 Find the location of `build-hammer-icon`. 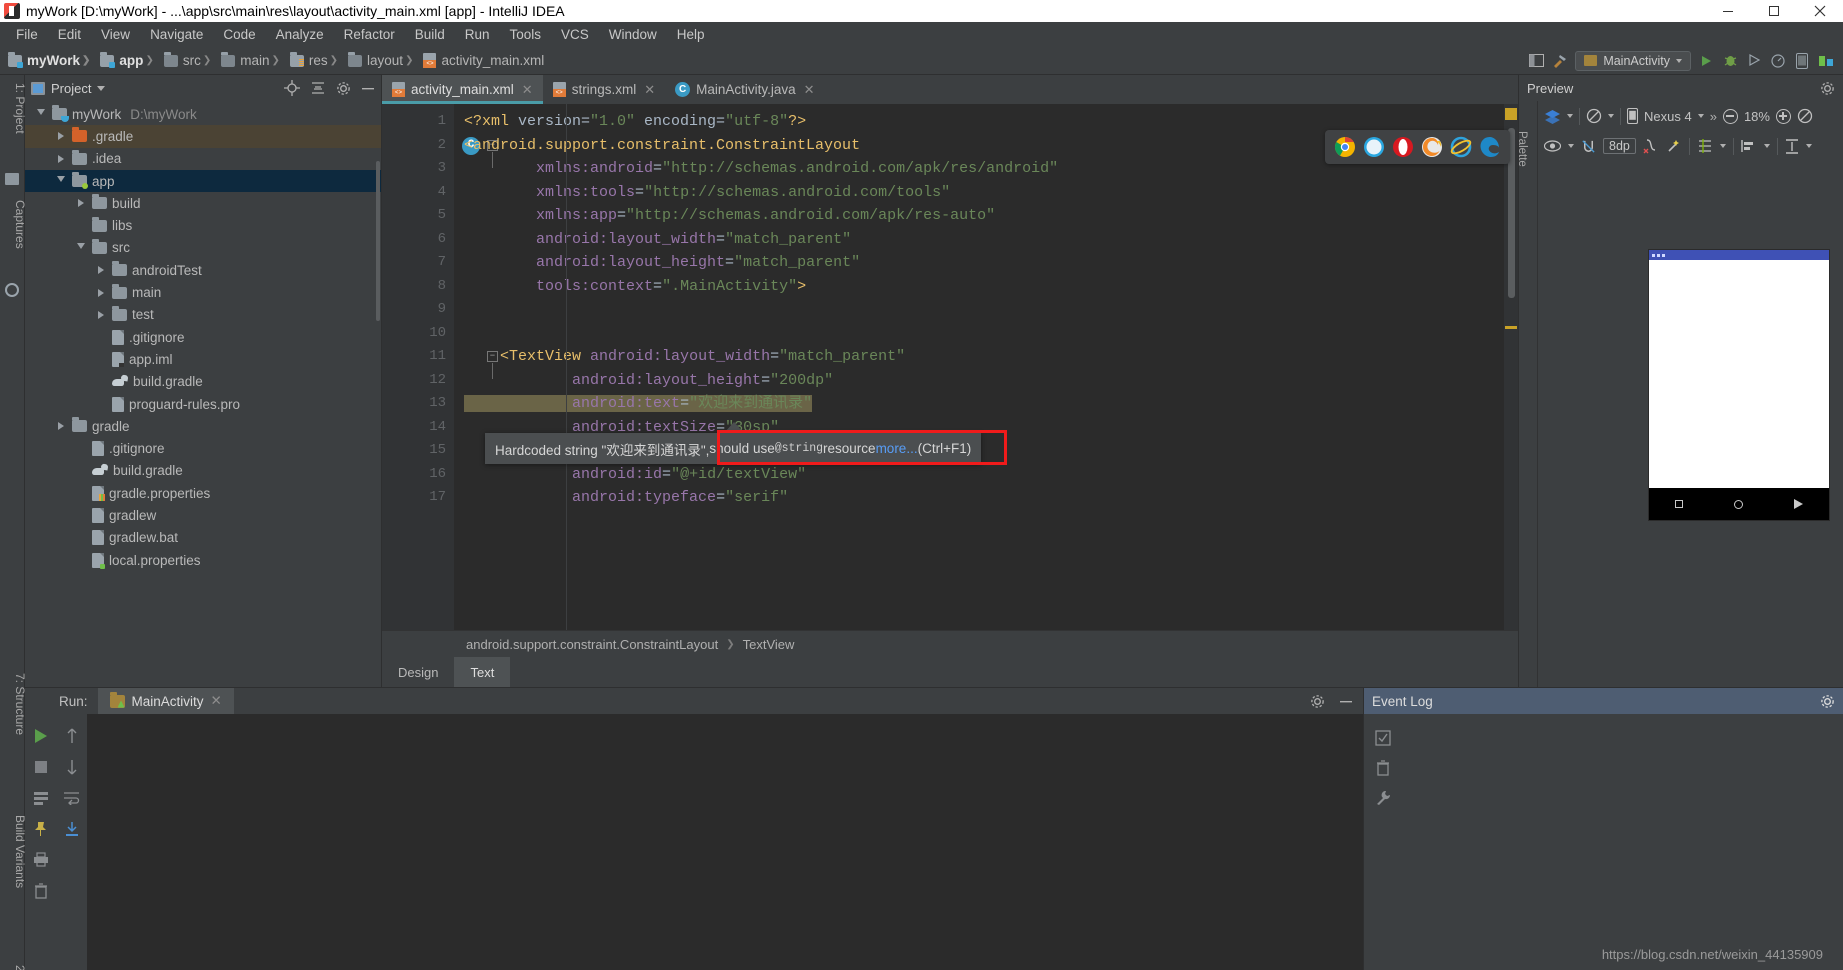

build-hammer-icon is located at coordinates (1560, 61).